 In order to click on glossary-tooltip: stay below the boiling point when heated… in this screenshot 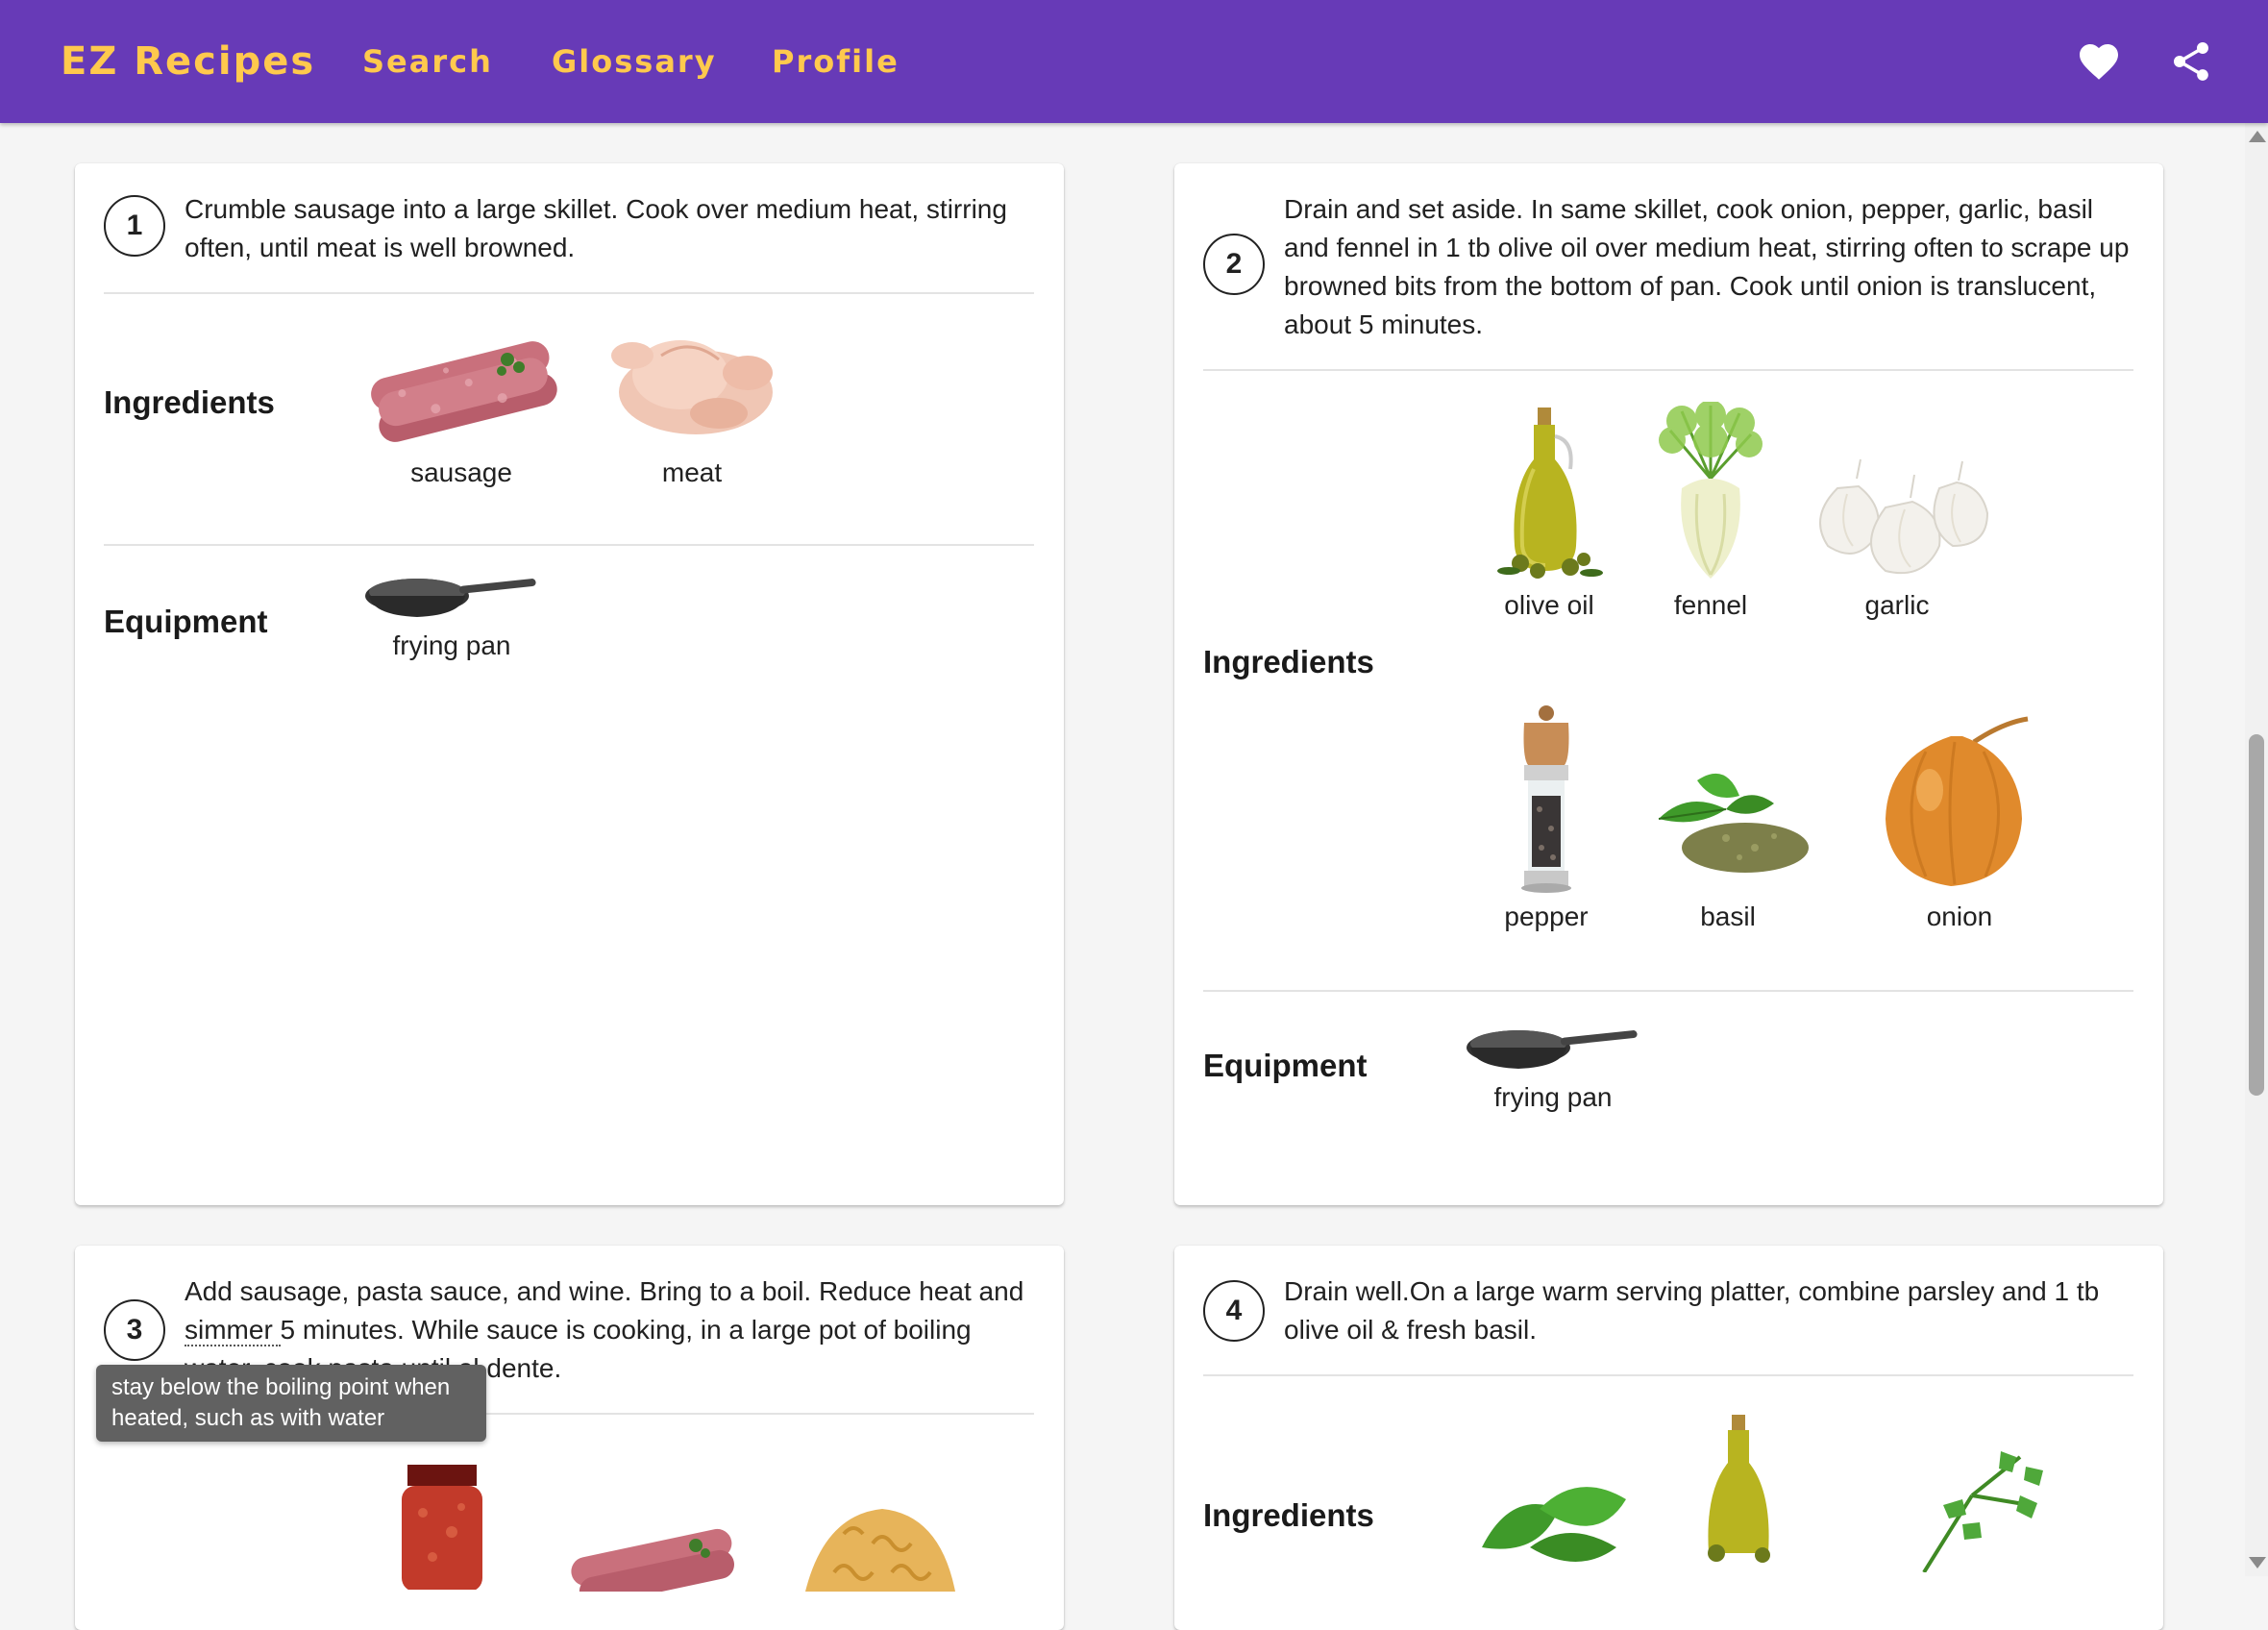, I will do `click(291, 1403)`.